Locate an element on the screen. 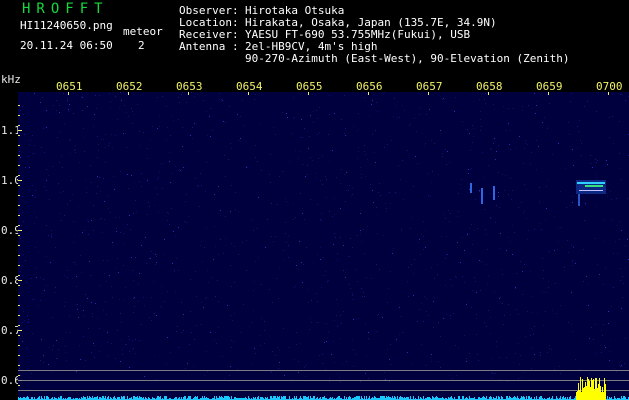 The image size is (629, 400). reference-line is located at coordinates (323, 380).